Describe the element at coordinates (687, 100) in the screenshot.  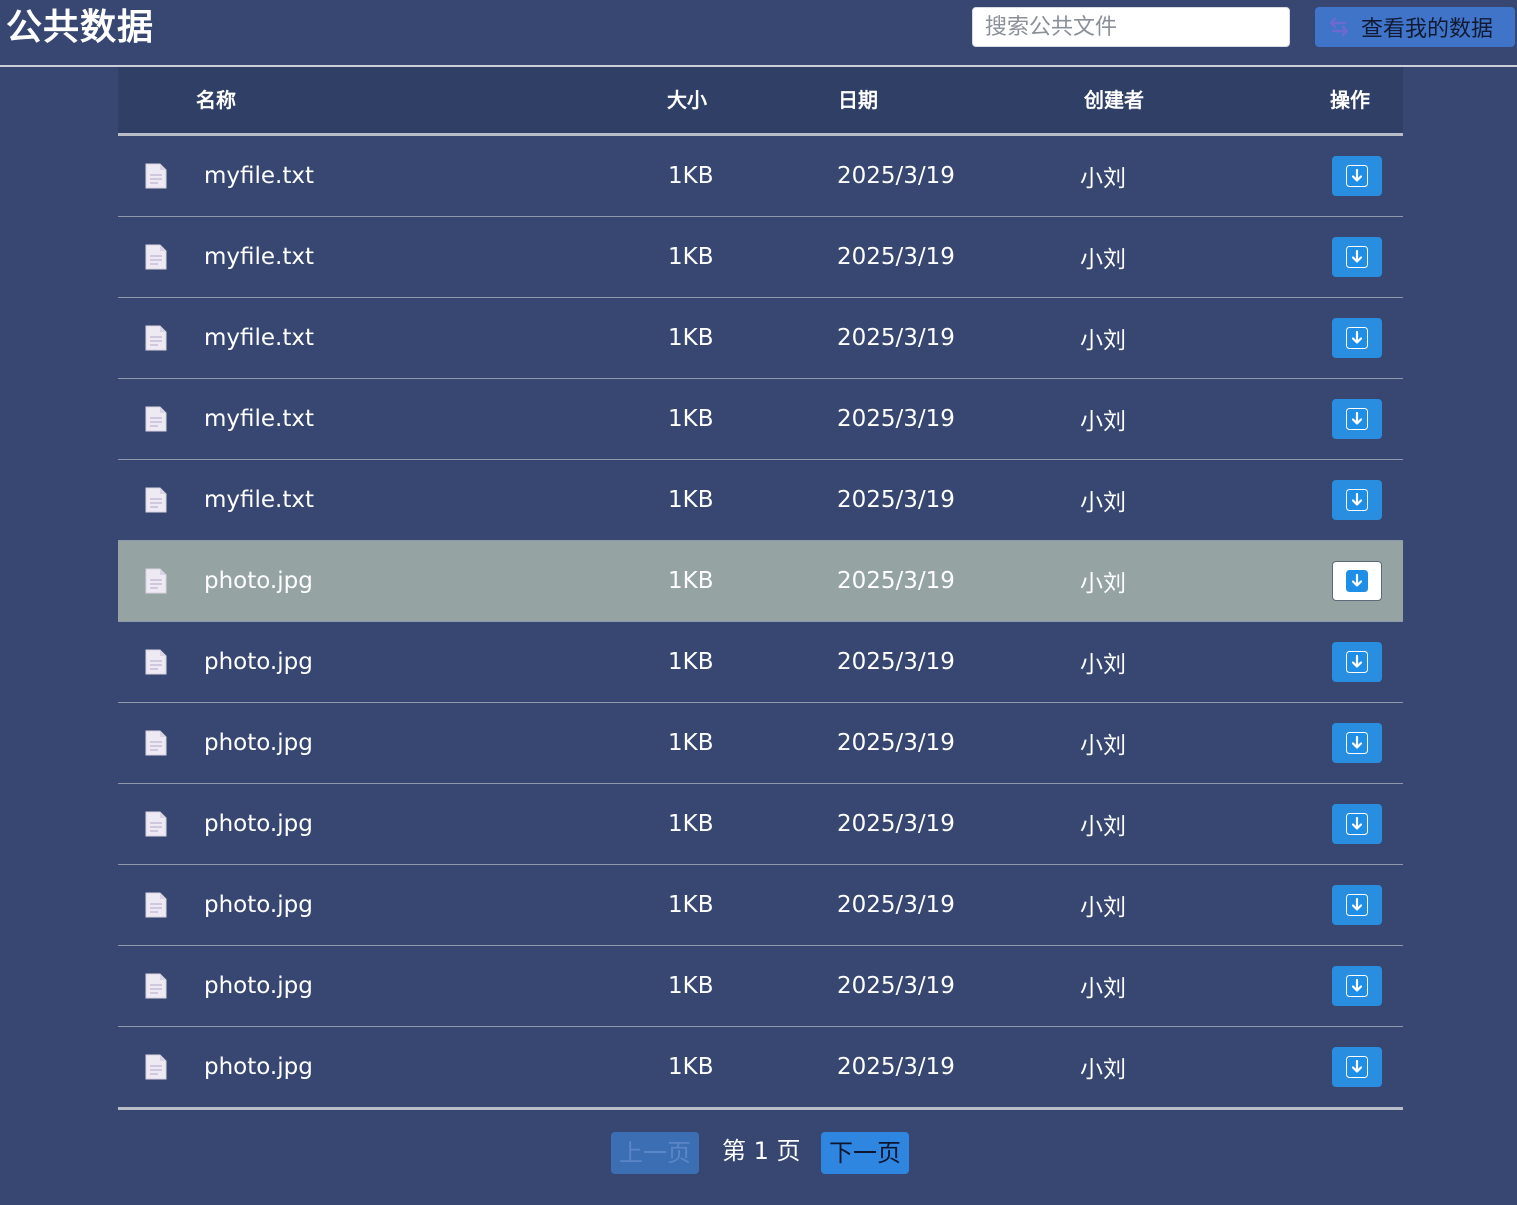
I see `column-header-size: 大小` at that location.